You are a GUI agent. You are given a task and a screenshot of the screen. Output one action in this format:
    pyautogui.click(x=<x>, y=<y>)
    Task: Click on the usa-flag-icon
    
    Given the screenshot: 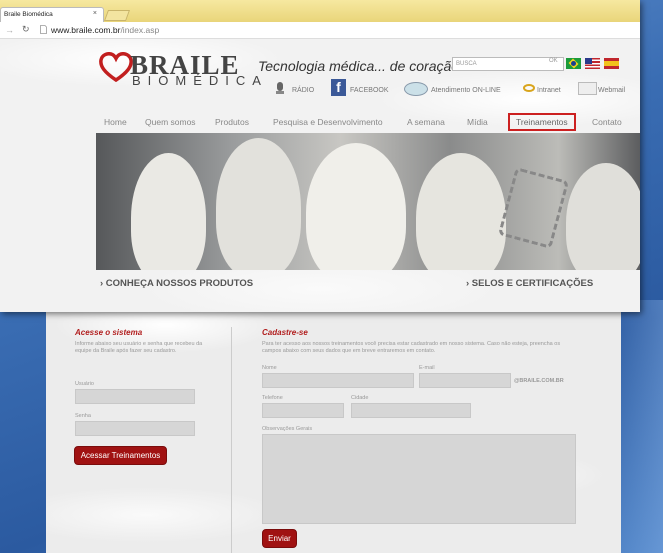 What is the action you would take?
    pyautogui.click(x=592, y=63)
    